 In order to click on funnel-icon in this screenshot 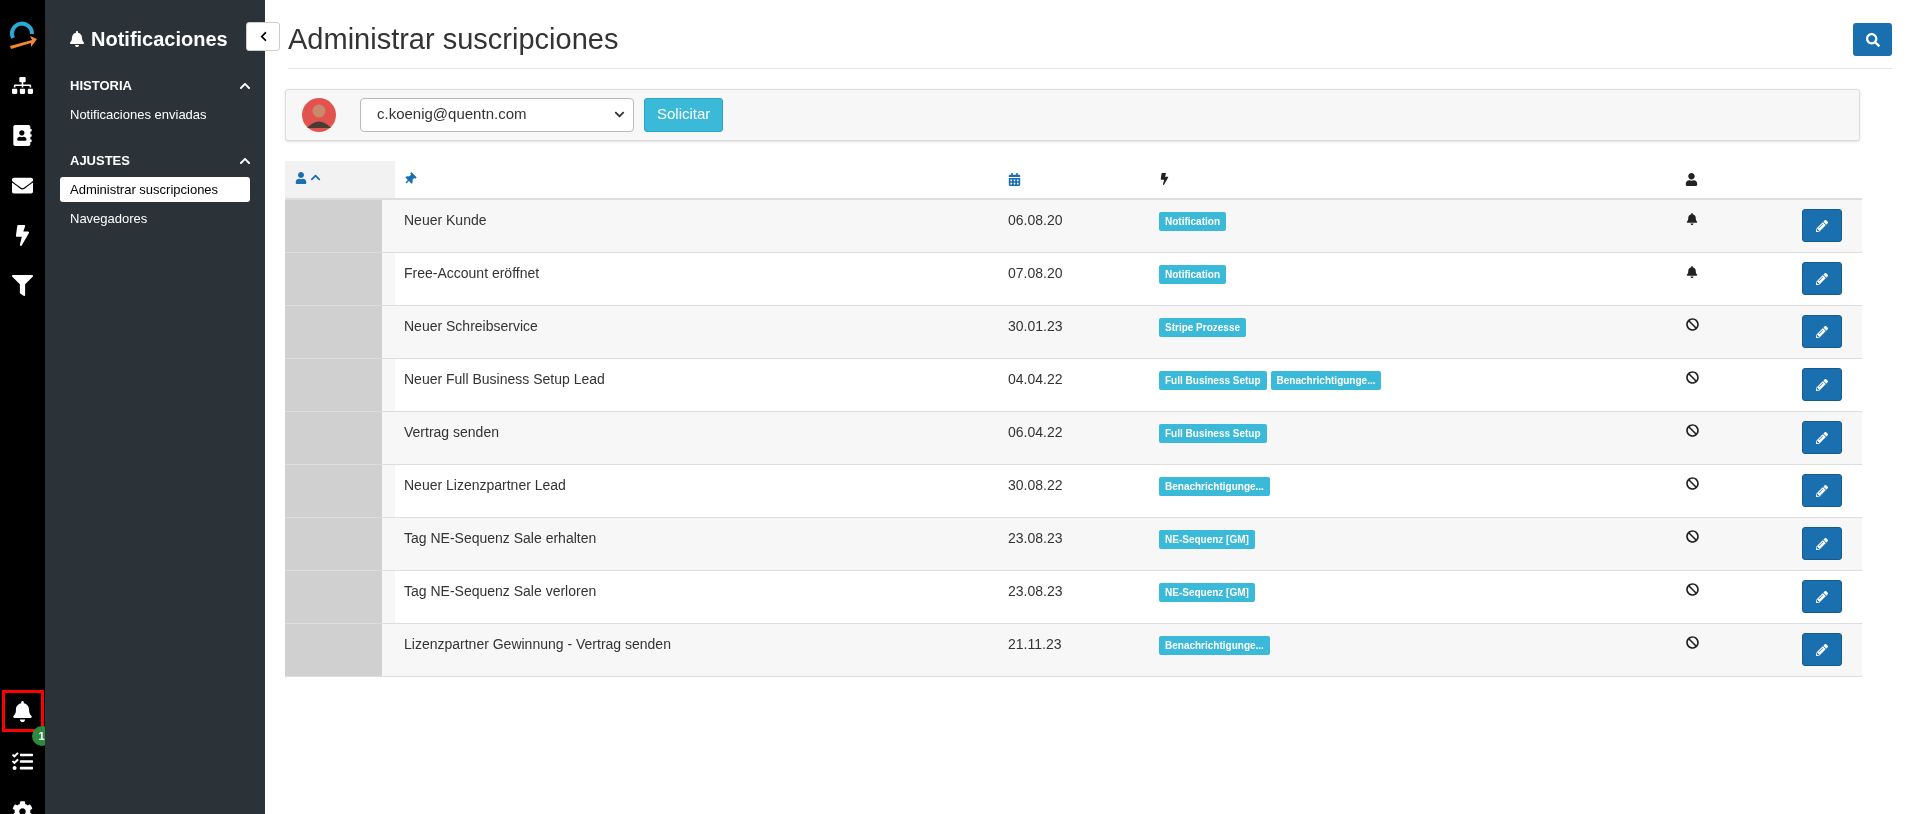, I will do `click(22, 285)`.